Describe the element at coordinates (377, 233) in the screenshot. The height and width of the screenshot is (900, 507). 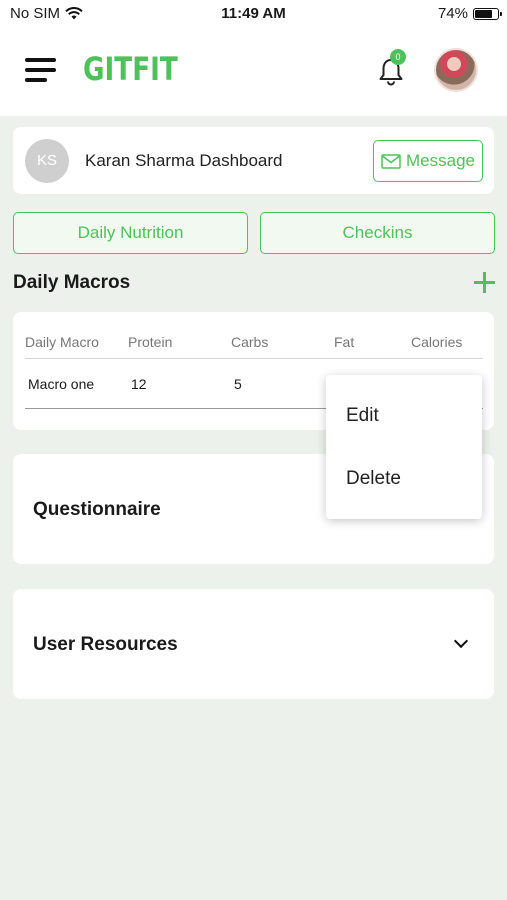
I see `tab-checkins: Checkins` at that location.